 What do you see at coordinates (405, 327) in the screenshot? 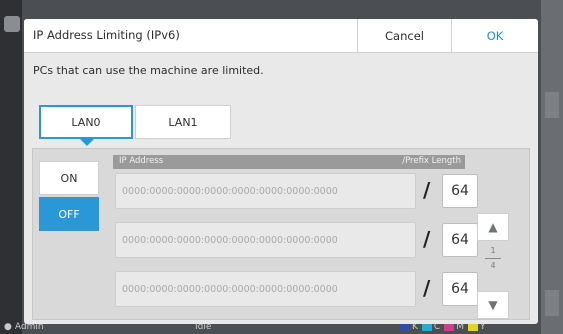
I see `ink-k-swatch` at bounding box center [405, 327].